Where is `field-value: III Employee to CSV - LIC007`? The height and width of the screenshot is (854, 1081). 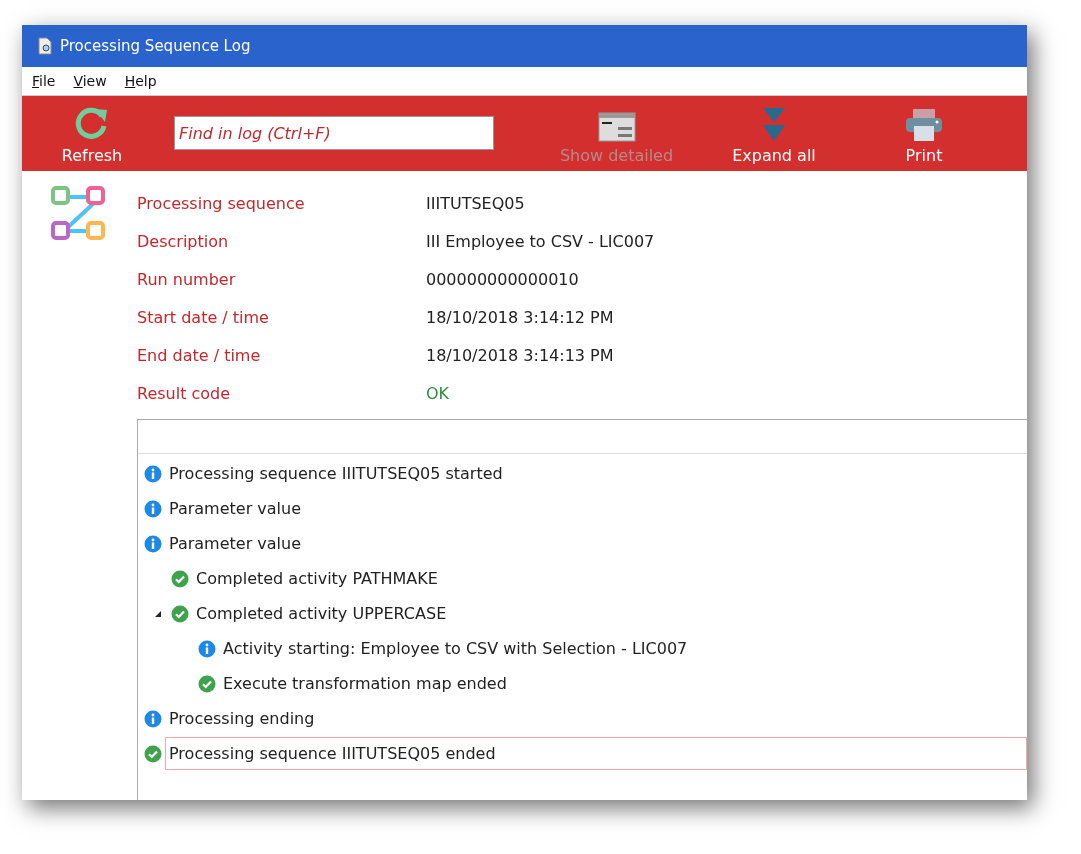 field-value: III Employee to CSV - LIC007 is located at coordinates (540, 242).